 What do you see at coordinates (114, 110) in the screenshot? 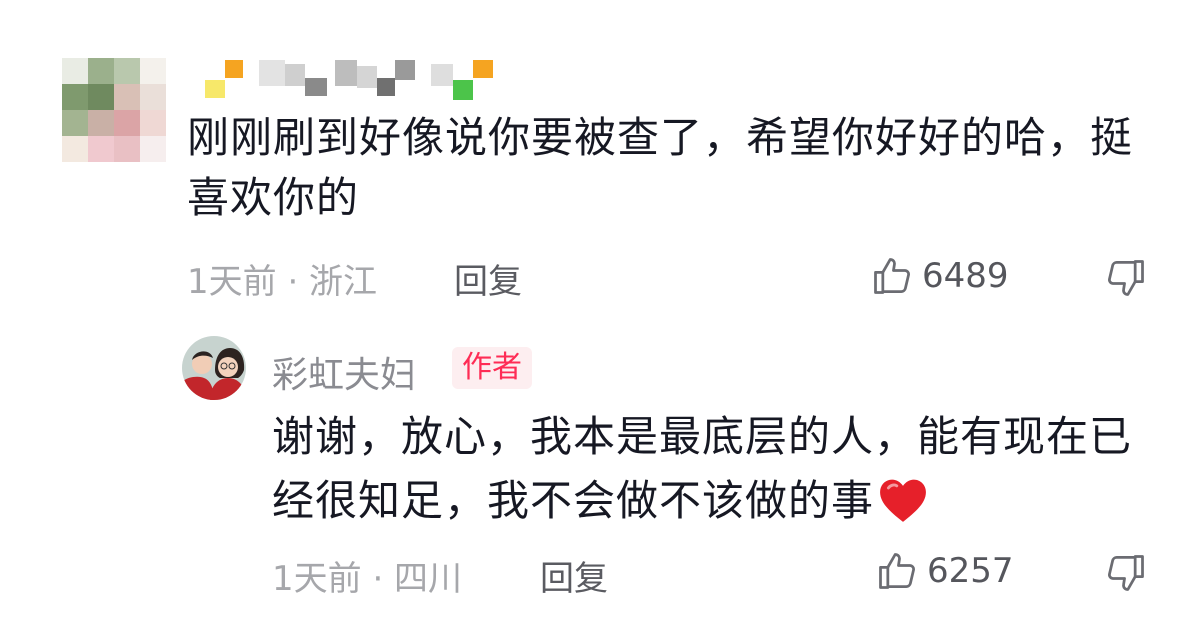
I see `commenter-avatar-pixelated` at bounding box center [114, 110].